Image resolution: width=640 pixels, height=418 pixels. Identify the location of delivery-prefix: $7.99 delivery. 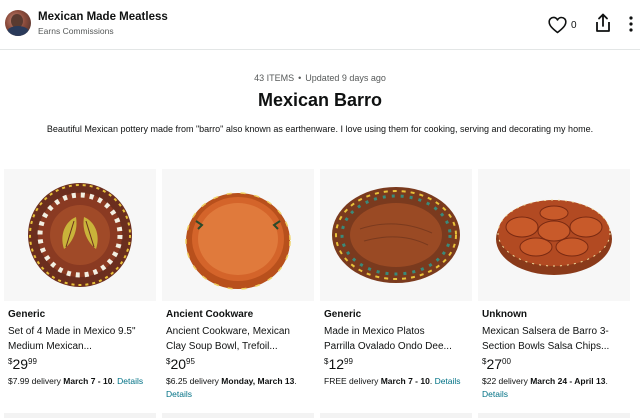
(36, 381).